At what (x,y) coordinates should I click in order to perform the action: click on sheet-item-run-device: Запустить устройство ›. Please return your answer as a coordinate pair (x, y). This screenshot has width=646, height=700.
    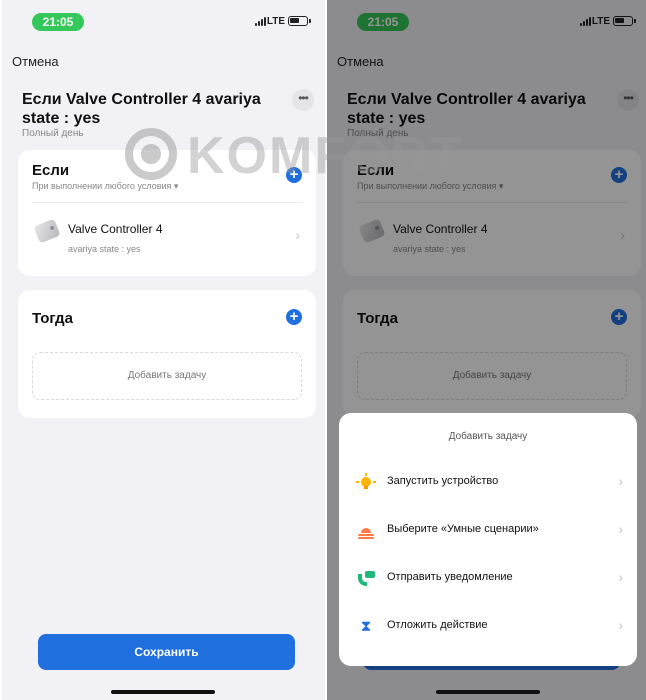
    Looking at the image, I should click on (488, 482).